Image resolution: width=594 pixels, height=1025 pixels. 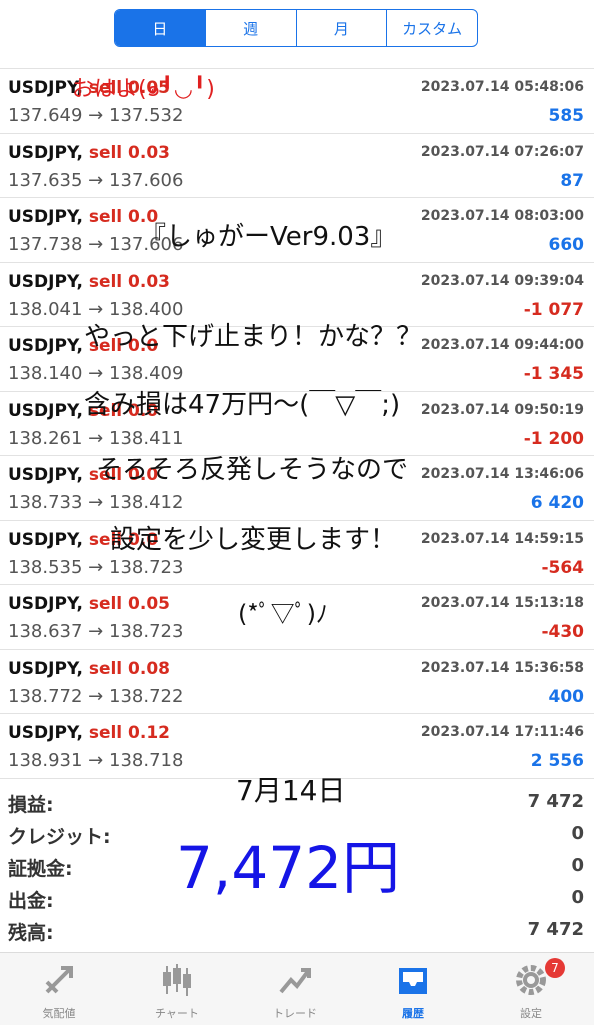 I want to click on profit-label: 損益:, so click(x=31, y=805).